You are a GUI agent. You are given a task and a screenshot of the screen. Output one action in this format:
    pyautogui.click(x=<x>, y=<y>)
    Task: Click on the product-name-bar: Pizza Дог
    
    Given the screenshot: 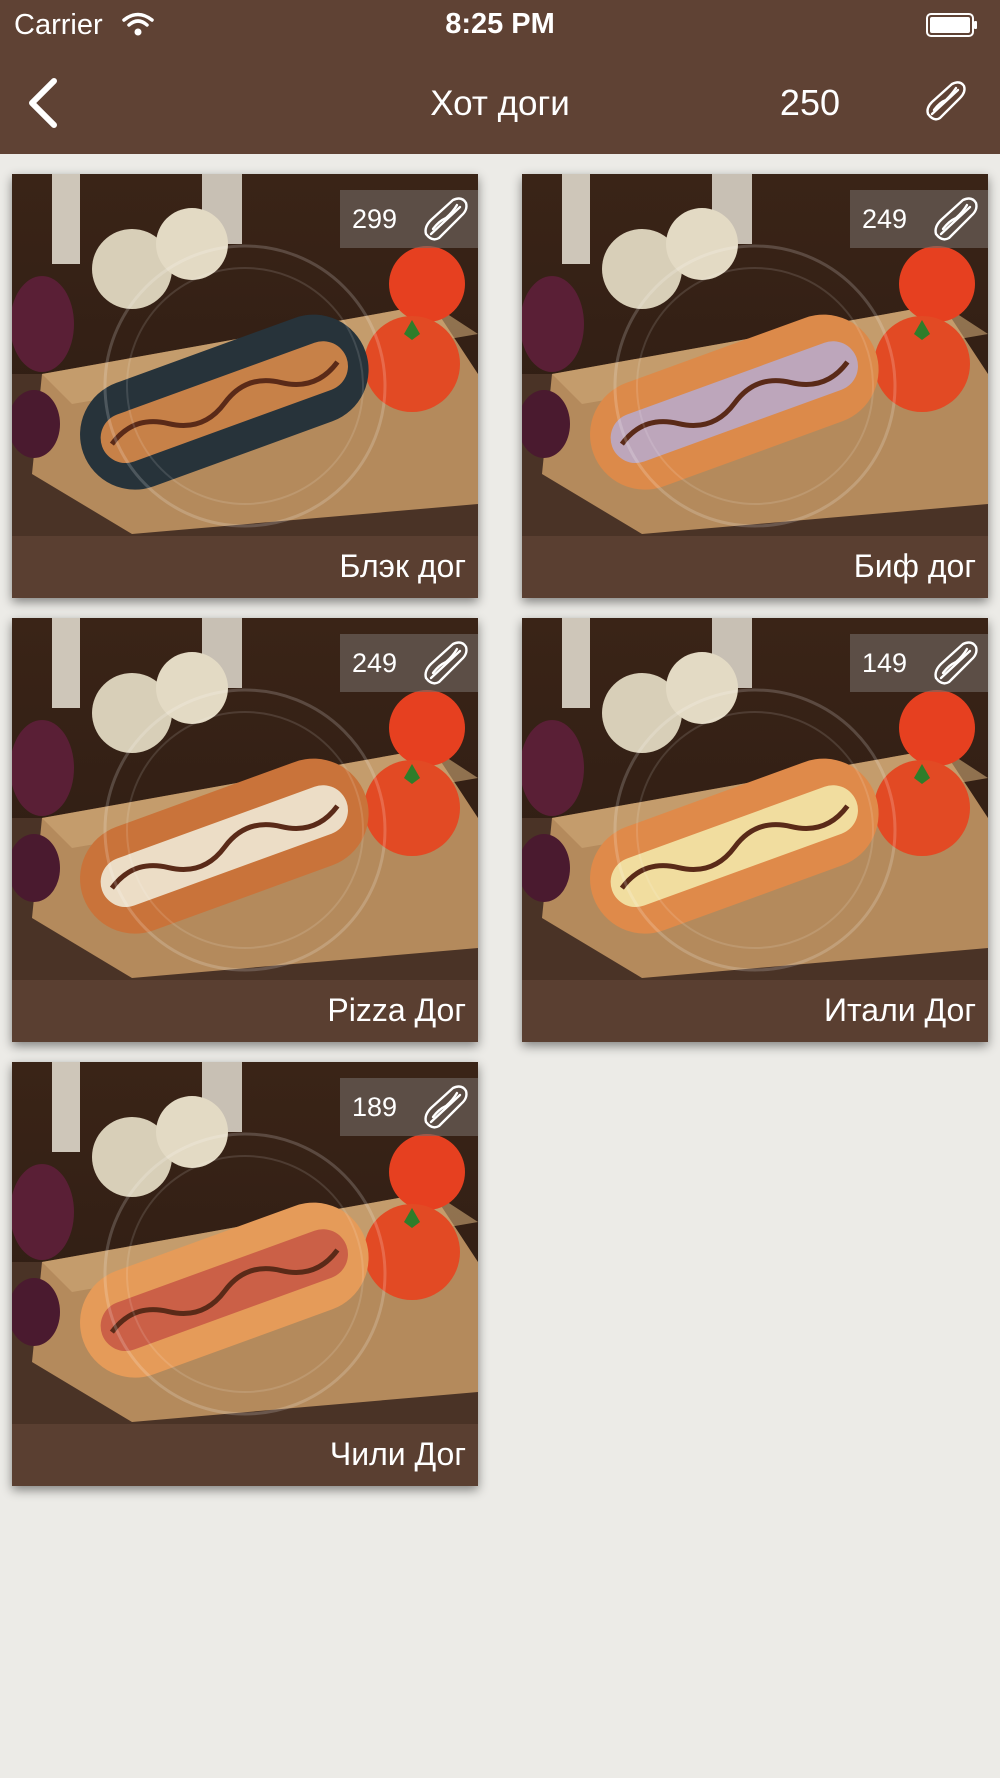 What is the action you would take?
    pyautogui.click(x=245, y=1011)
    